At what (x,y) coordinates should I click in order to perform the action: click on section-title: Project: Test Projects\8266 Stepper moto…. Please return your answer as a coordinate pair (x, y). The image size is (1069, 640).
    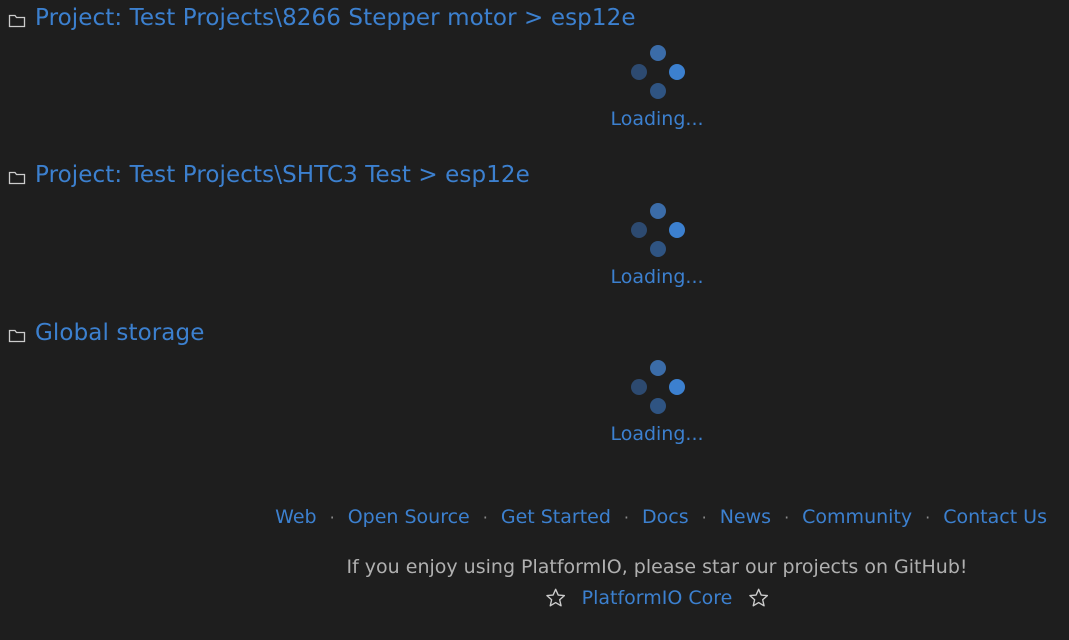
    Looking at the image, I should click on (335, 18).